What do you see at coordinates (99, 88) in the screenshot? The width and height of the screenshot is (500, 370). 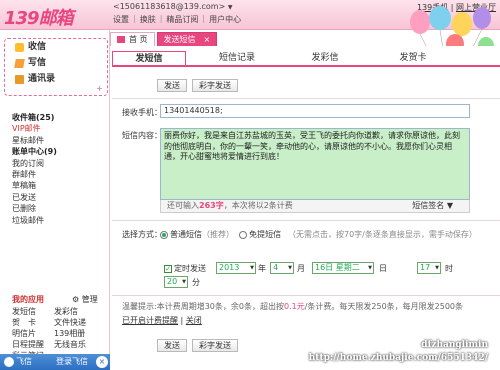 I see `add-icon: +` at bounding box center [99, 88].